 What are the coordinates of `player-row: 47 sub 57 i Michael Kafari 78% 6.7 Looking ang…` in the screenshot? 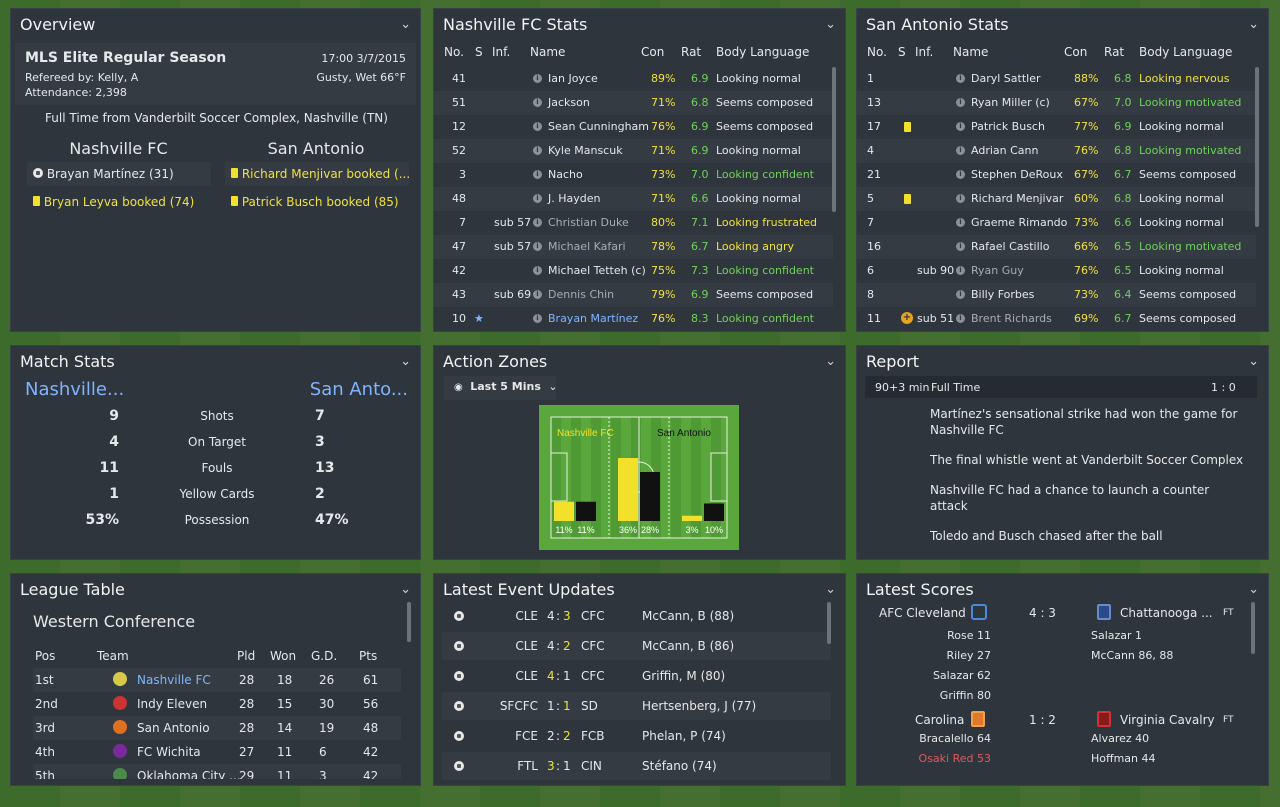 It's located at (633, 247).